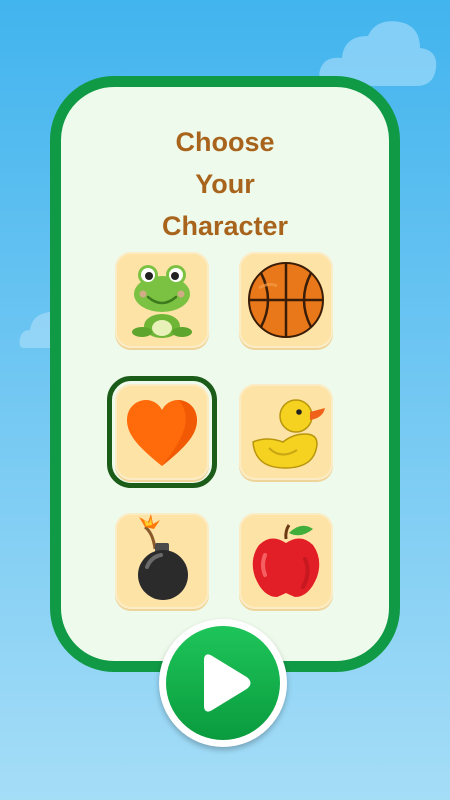 The image size is (450, 800). I want to click on title-line-1: Choose, so click(225, 142).